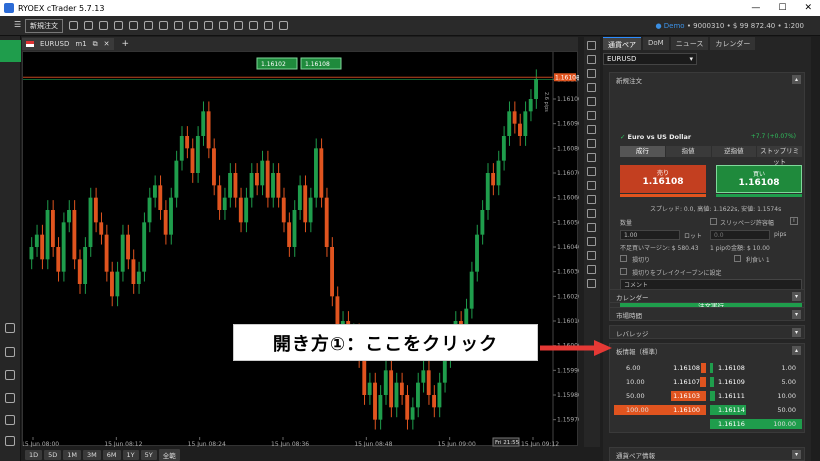  I want to click on menu-icon: ☰, so click(17, 24).